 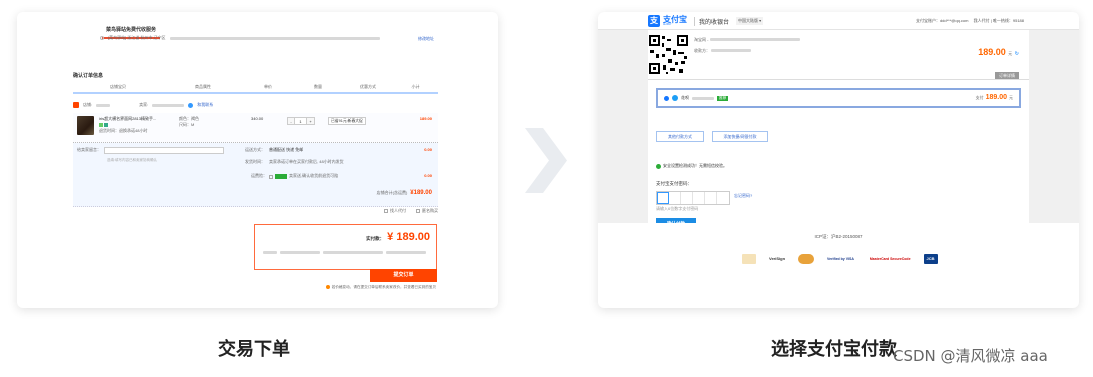 I want to click on radio-selected-icon, so click(x=666, y=98).